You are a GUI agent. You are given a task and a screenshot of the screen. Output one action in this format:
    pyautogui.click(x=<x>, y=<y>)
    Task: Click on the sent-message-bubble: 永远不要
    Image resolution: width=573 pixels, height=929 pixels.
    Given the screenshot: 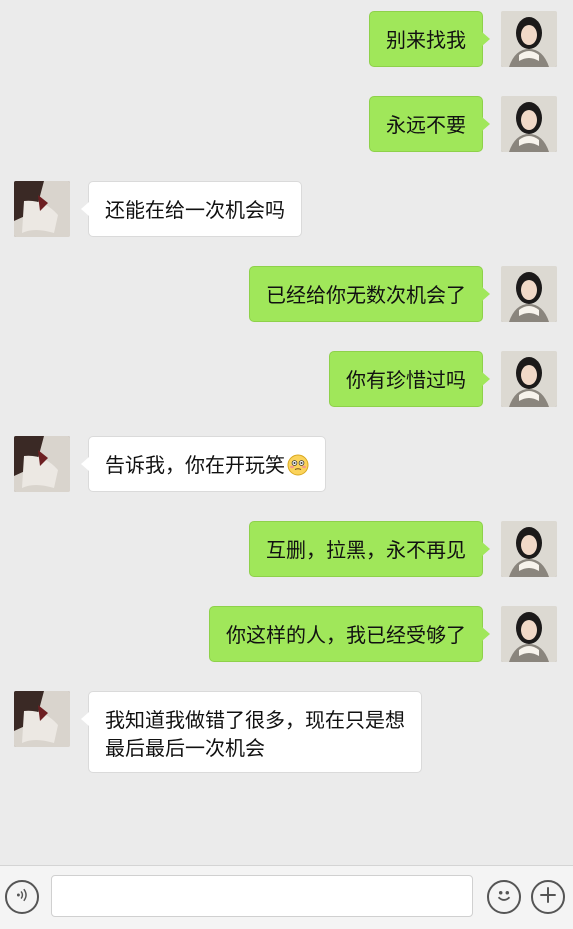 What is the action you would take?
    pyautogui.click(x=429, y=124)
    